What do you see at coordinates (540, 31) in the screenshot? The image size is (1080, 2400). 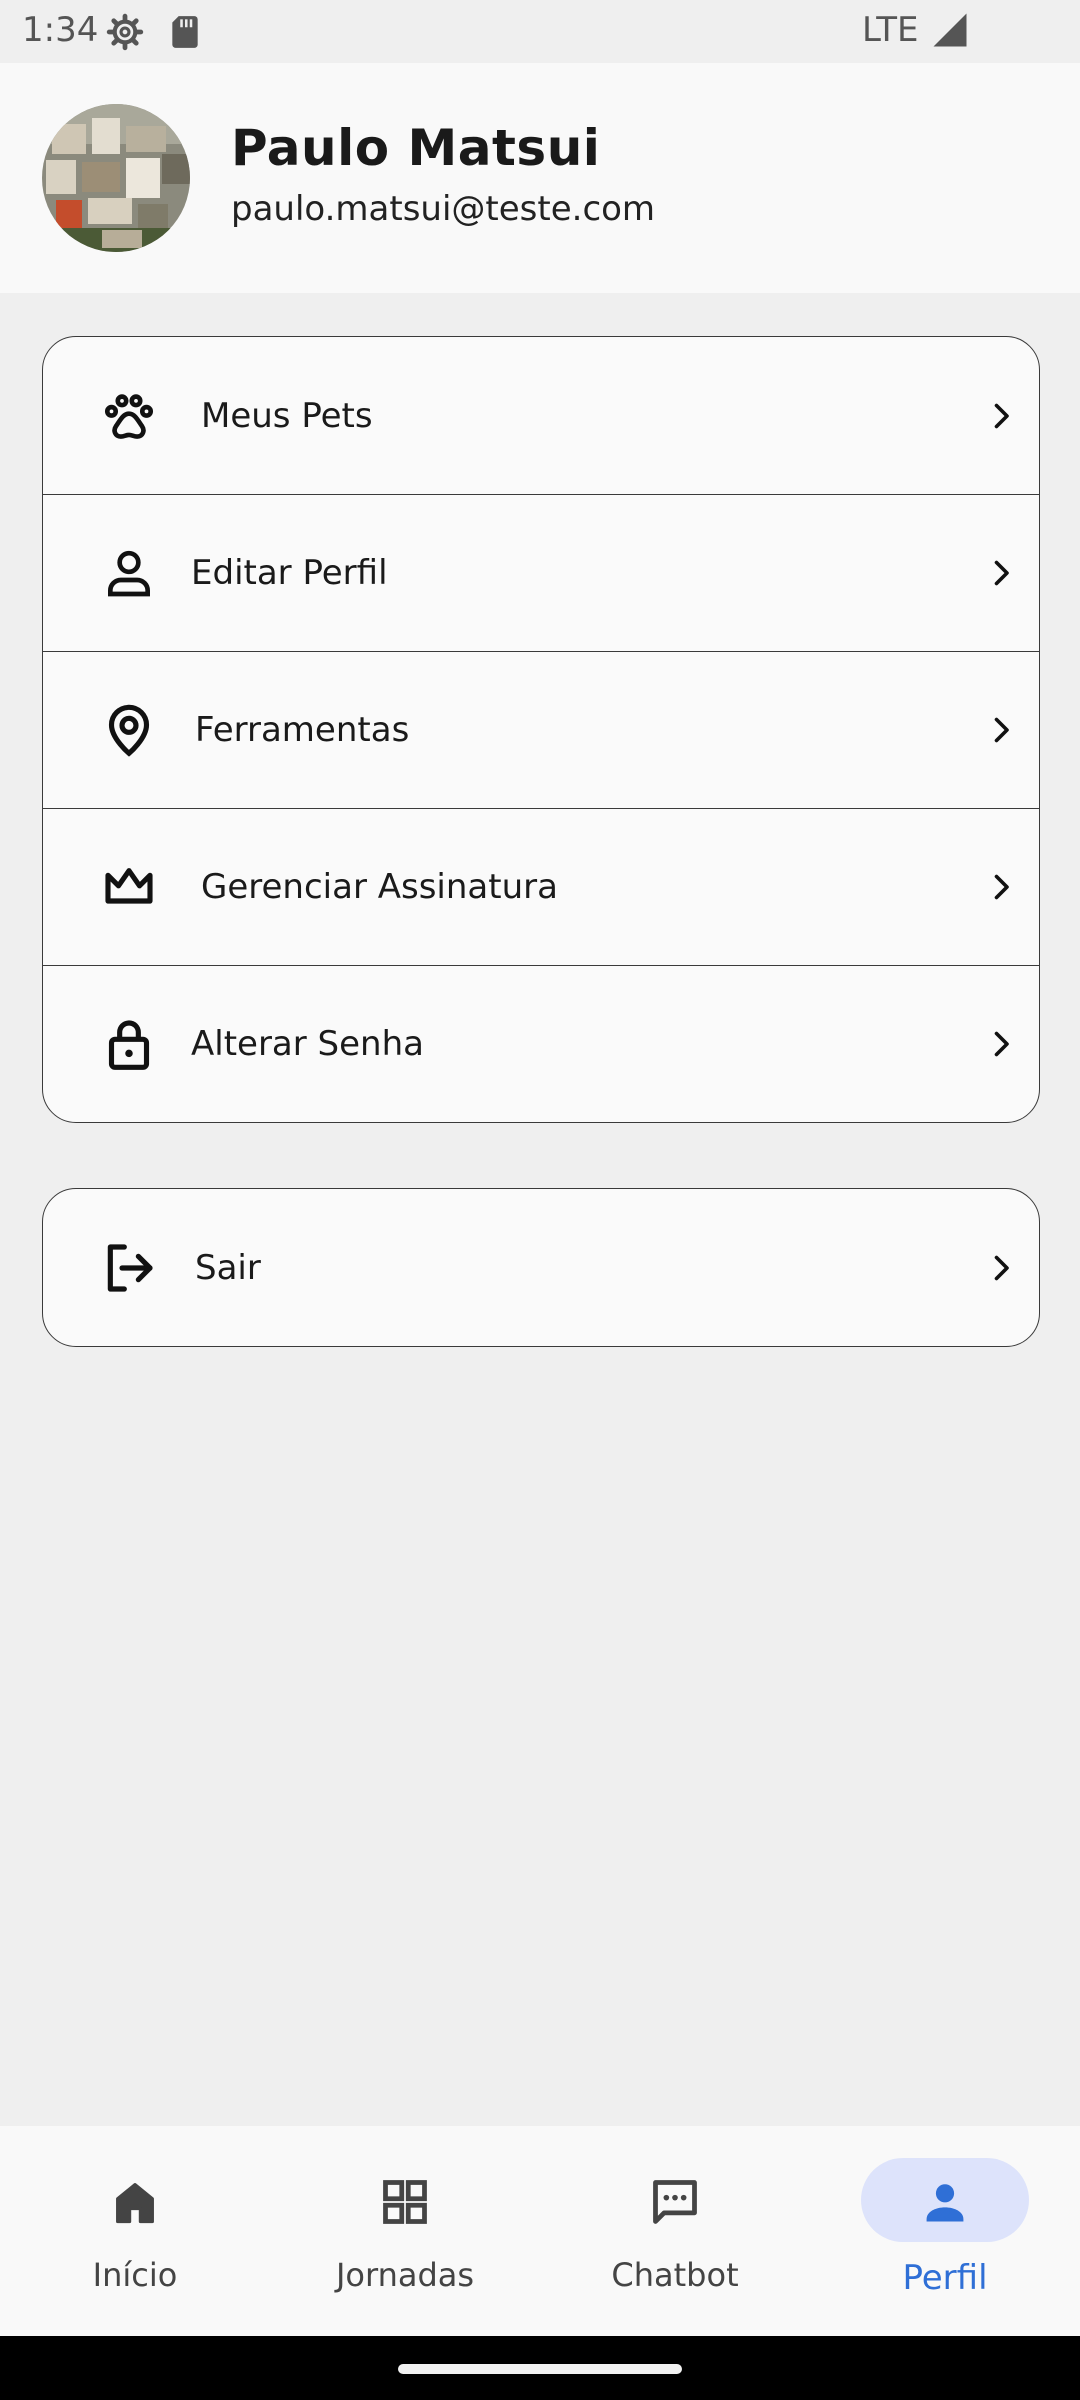 I see `status-bar: 1:34 LTE` at bounding box center [540, 31].